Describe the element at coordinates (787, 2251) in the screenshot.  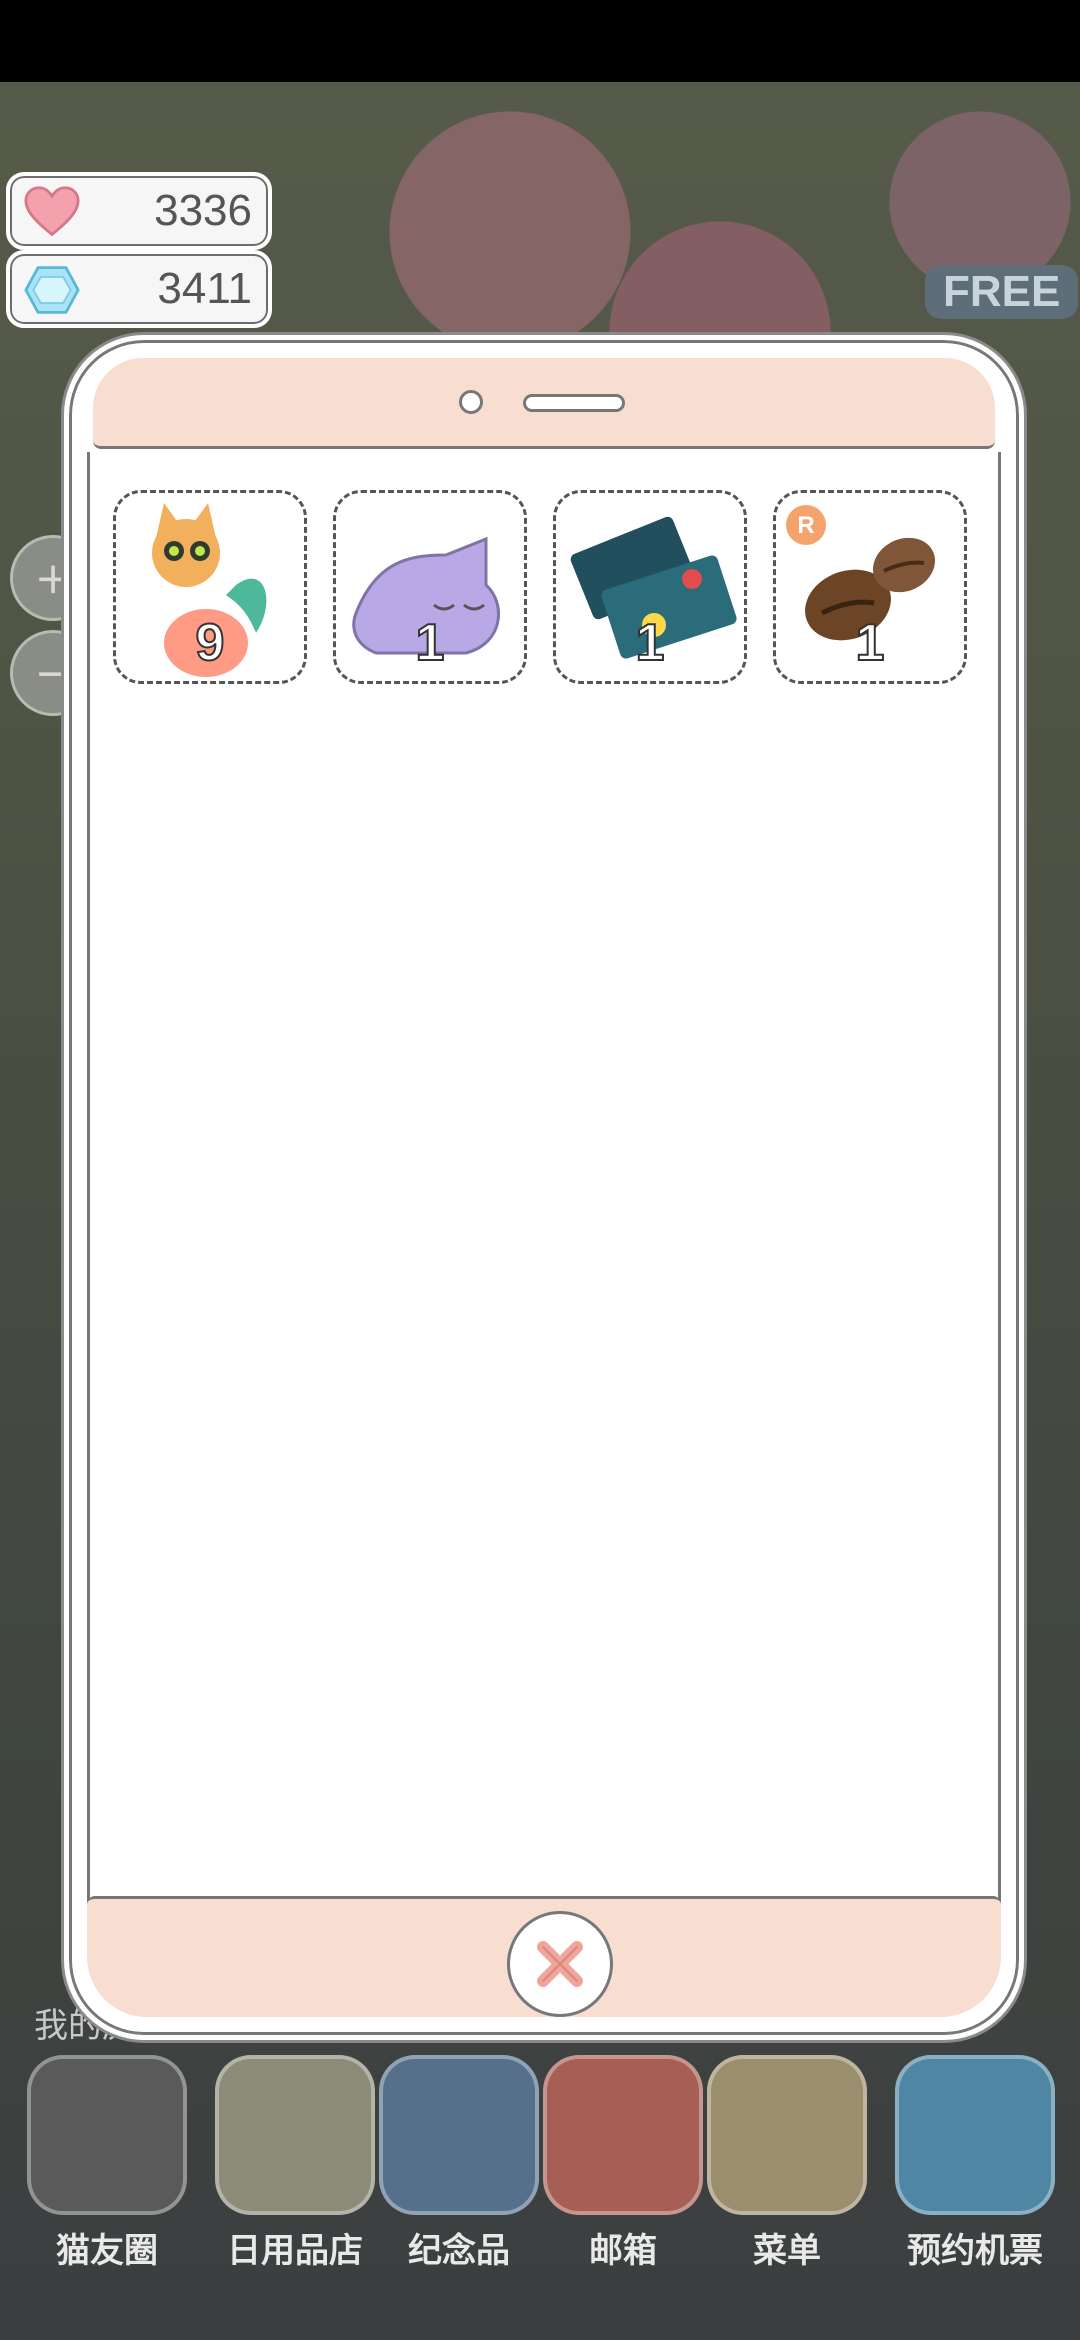
I see `nav-label: 菜单` at that location.